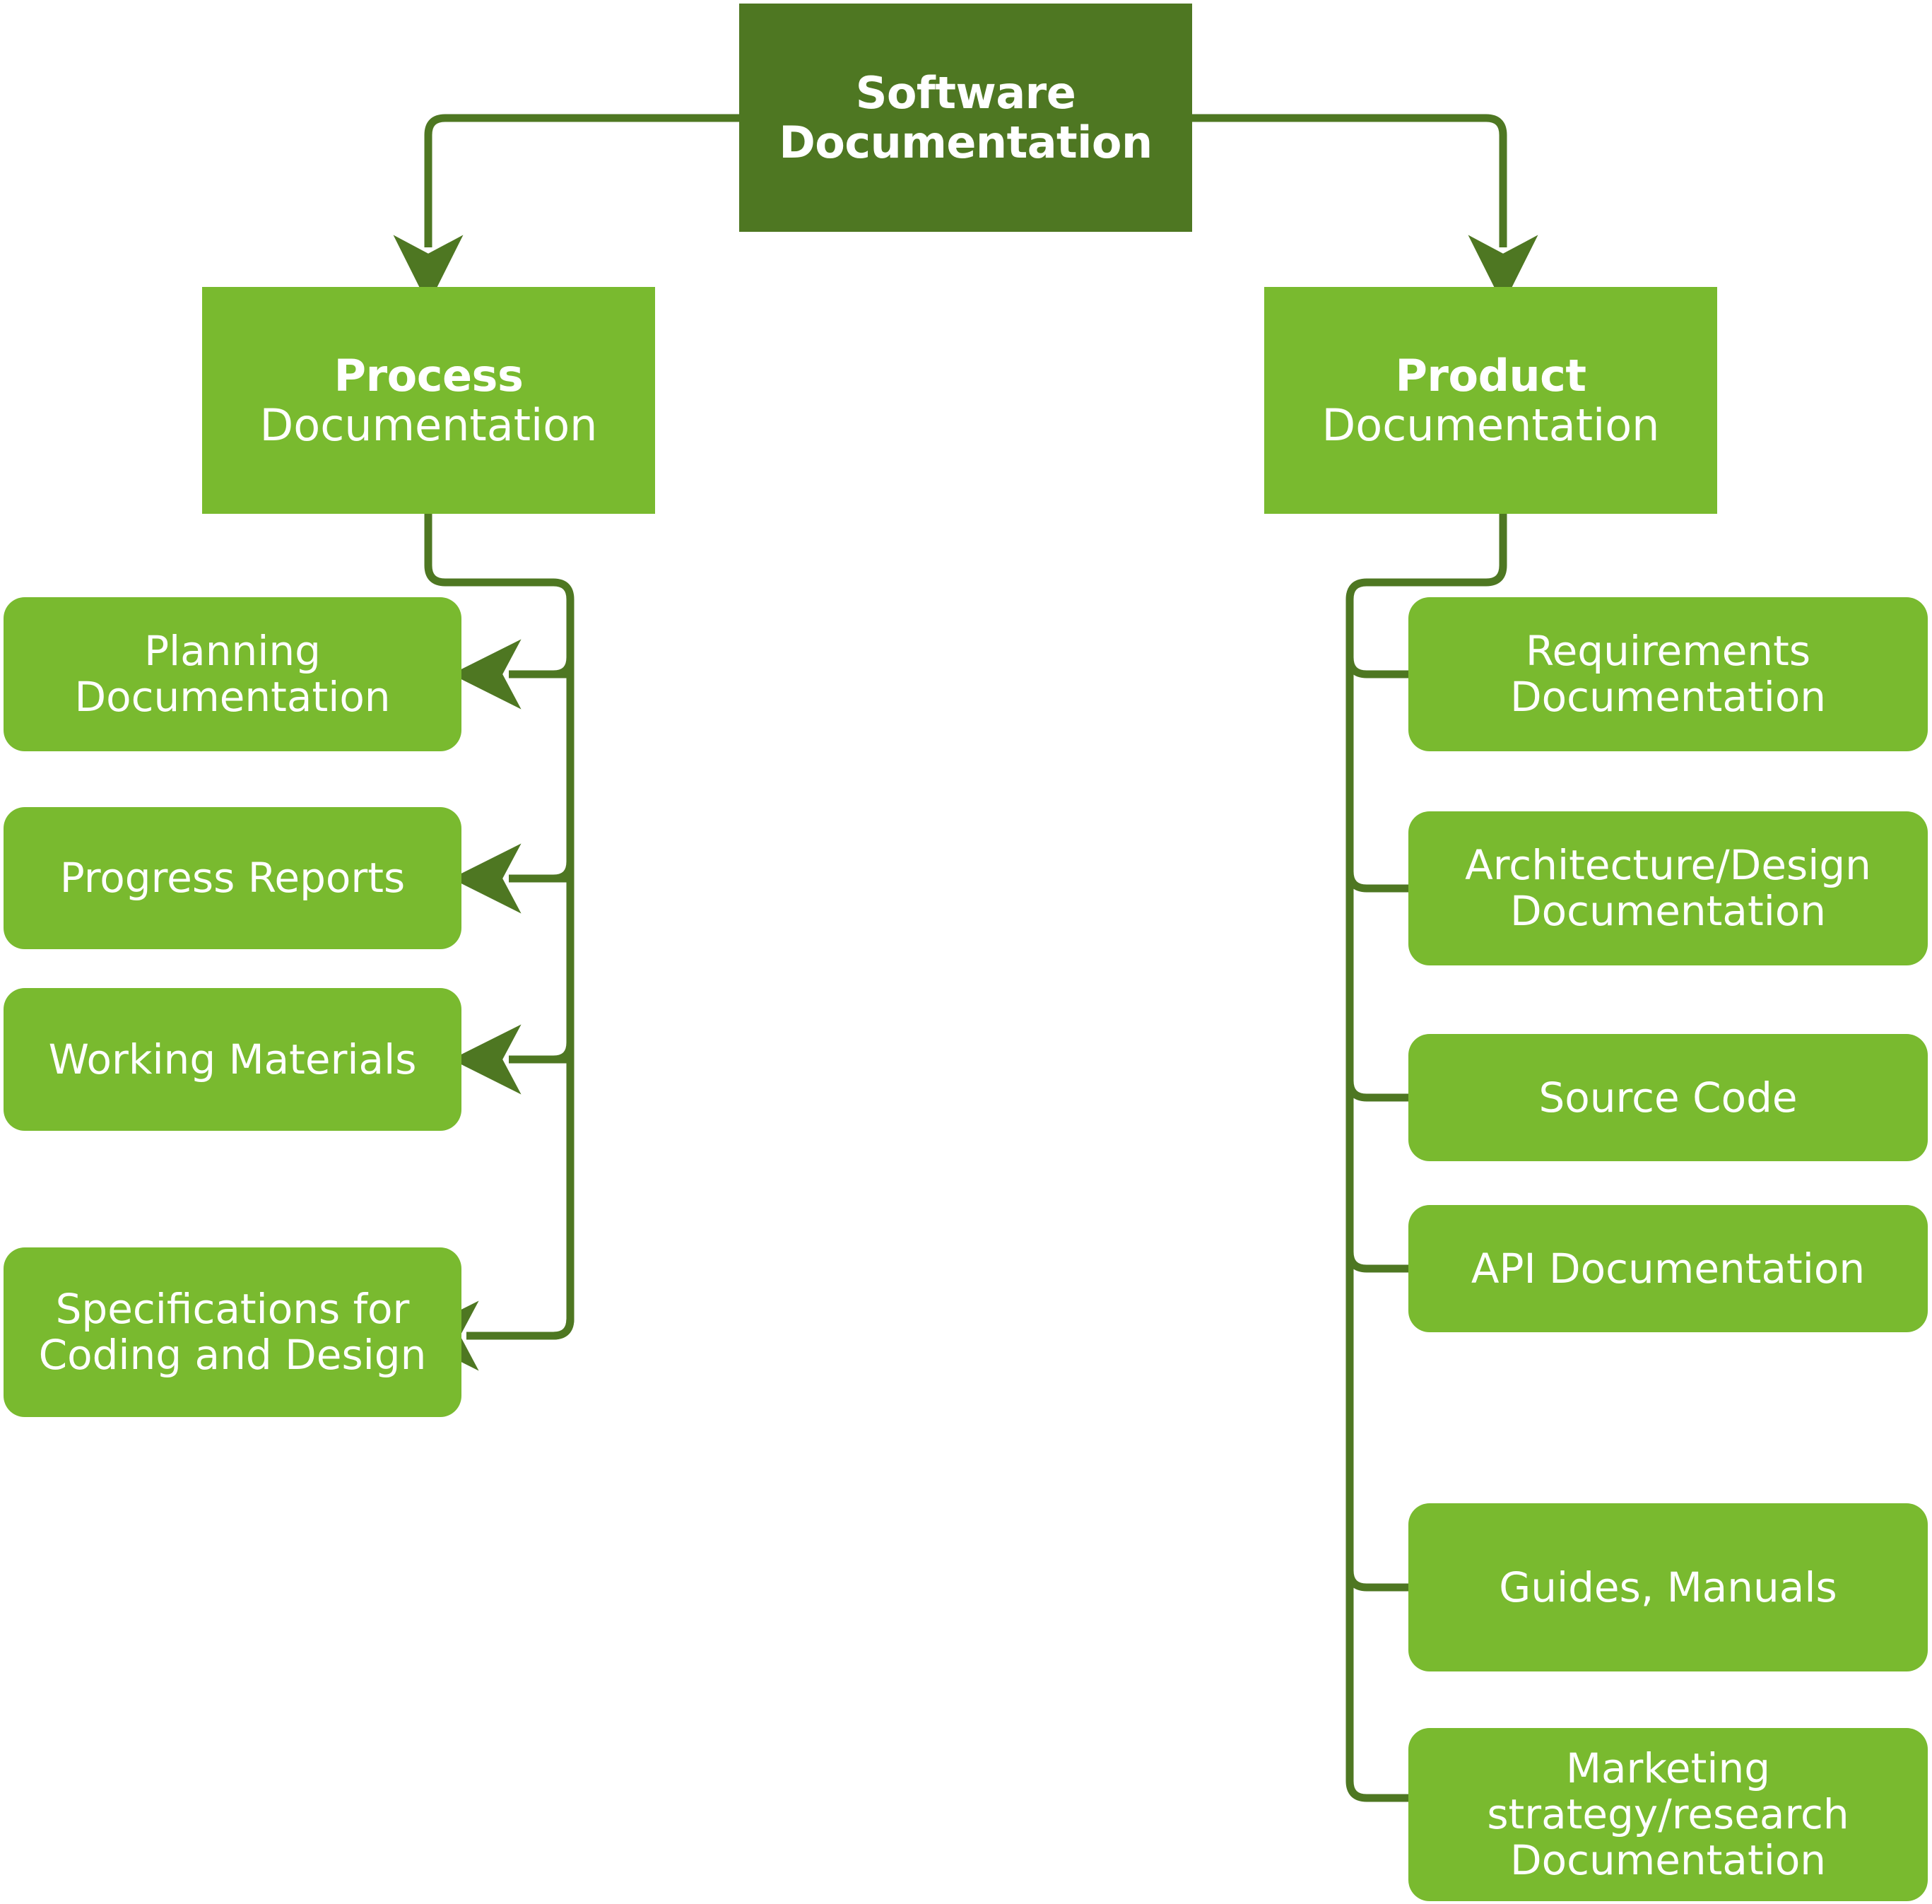 The height and width of the screenshot is (1904, 1932). I want to click on node-source-code: Source Code, so click(1668, 1097).